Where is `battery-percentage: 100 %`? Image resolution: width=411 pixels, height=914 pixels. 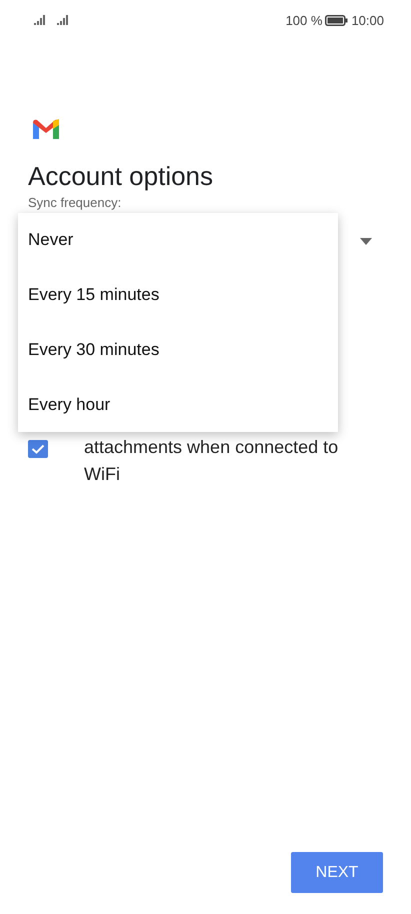 battery-percentage: 100 % is located at coordinates (304, 20).